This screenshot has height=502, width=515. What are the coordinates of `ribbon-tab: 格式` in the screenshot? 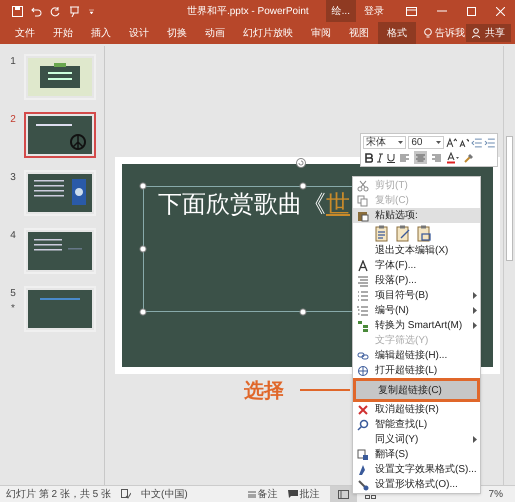 It's located at (397, 33).